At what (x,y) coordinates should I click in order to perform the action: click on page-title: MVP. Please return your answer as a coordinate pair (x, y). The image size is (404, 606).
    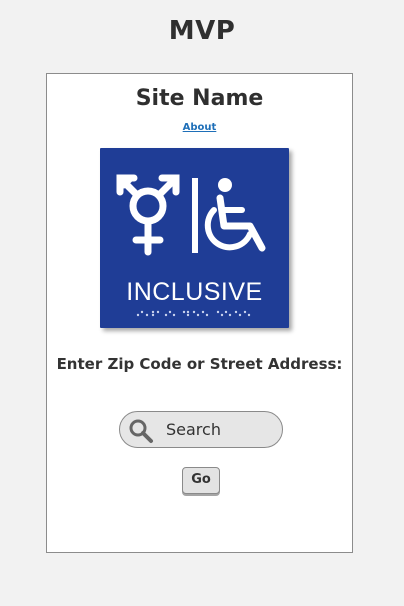
    Looking at the image, I should click on (202, 31).